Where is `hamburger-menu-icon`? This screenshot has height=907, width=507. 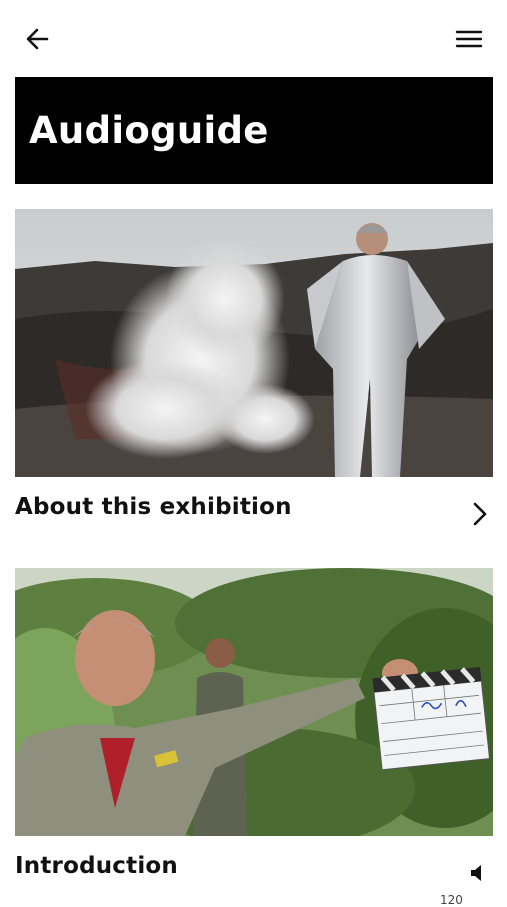 hamburger-menu-icon is located at coordinates (469, 39).